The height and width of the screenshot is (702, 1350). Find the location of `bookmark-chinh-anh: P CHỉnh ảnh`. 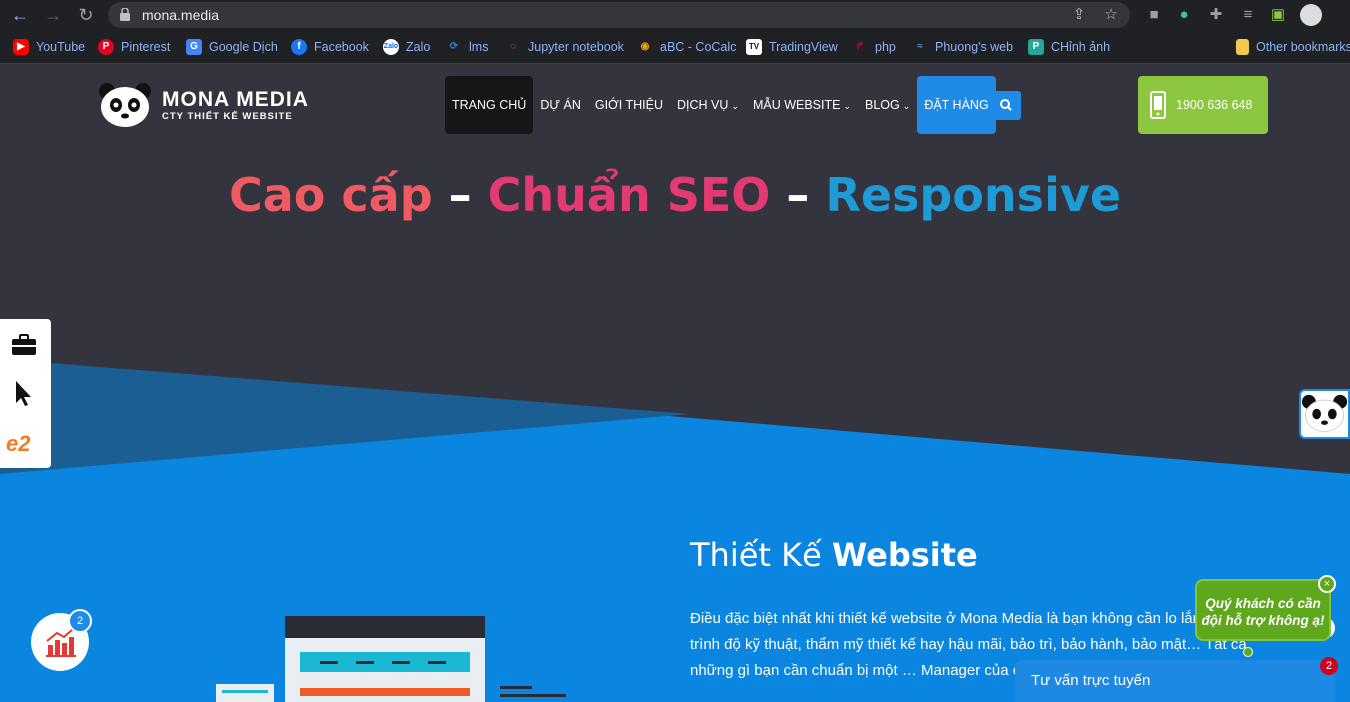

bookmark-chinh-anh: P CHỉnh ảnh is located at coordinates (1069, 47).